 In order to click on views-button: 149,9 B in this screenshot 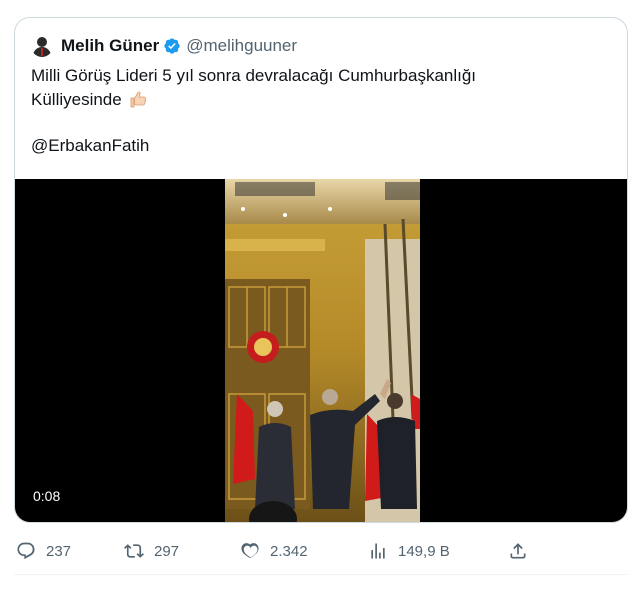, I will do `click(409, 551)`.